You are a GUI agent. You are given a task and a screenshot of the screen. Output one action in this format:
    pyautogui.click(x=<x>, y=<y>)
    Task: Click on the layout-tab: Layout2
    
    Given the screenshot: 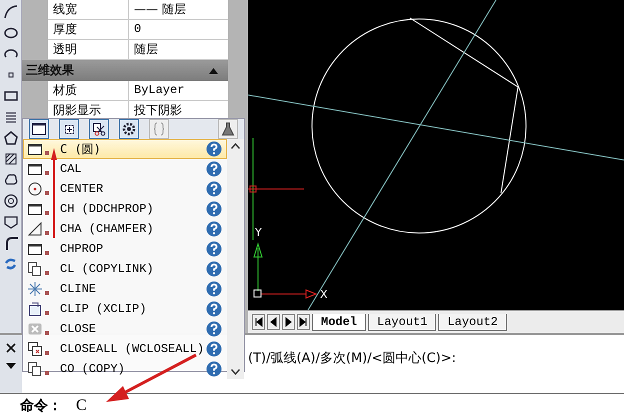 What is the action you would take?
    pyautogui.click(x=472, y=322)
    